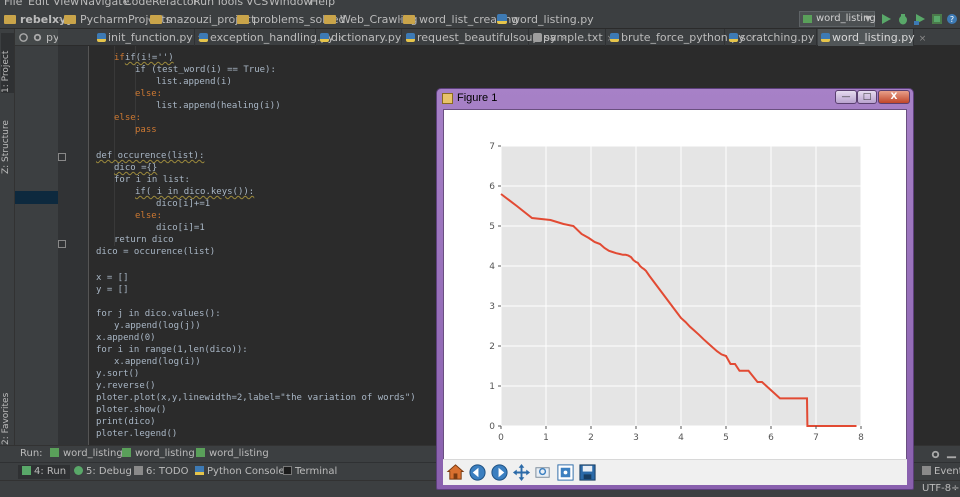 The width and height of the screenshot is (960, 497). I want to click on code-line: for i in list:, so click(152, 180).